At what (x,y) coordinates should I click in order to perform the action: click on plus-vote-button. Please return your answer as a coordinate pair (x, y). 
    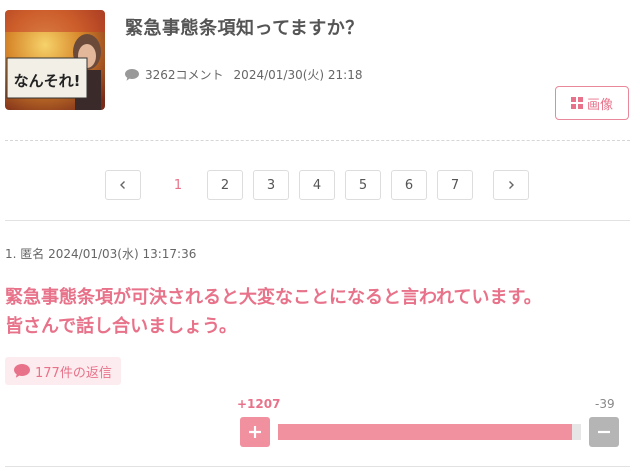
    Looking at the image, I should click on (255, 432).